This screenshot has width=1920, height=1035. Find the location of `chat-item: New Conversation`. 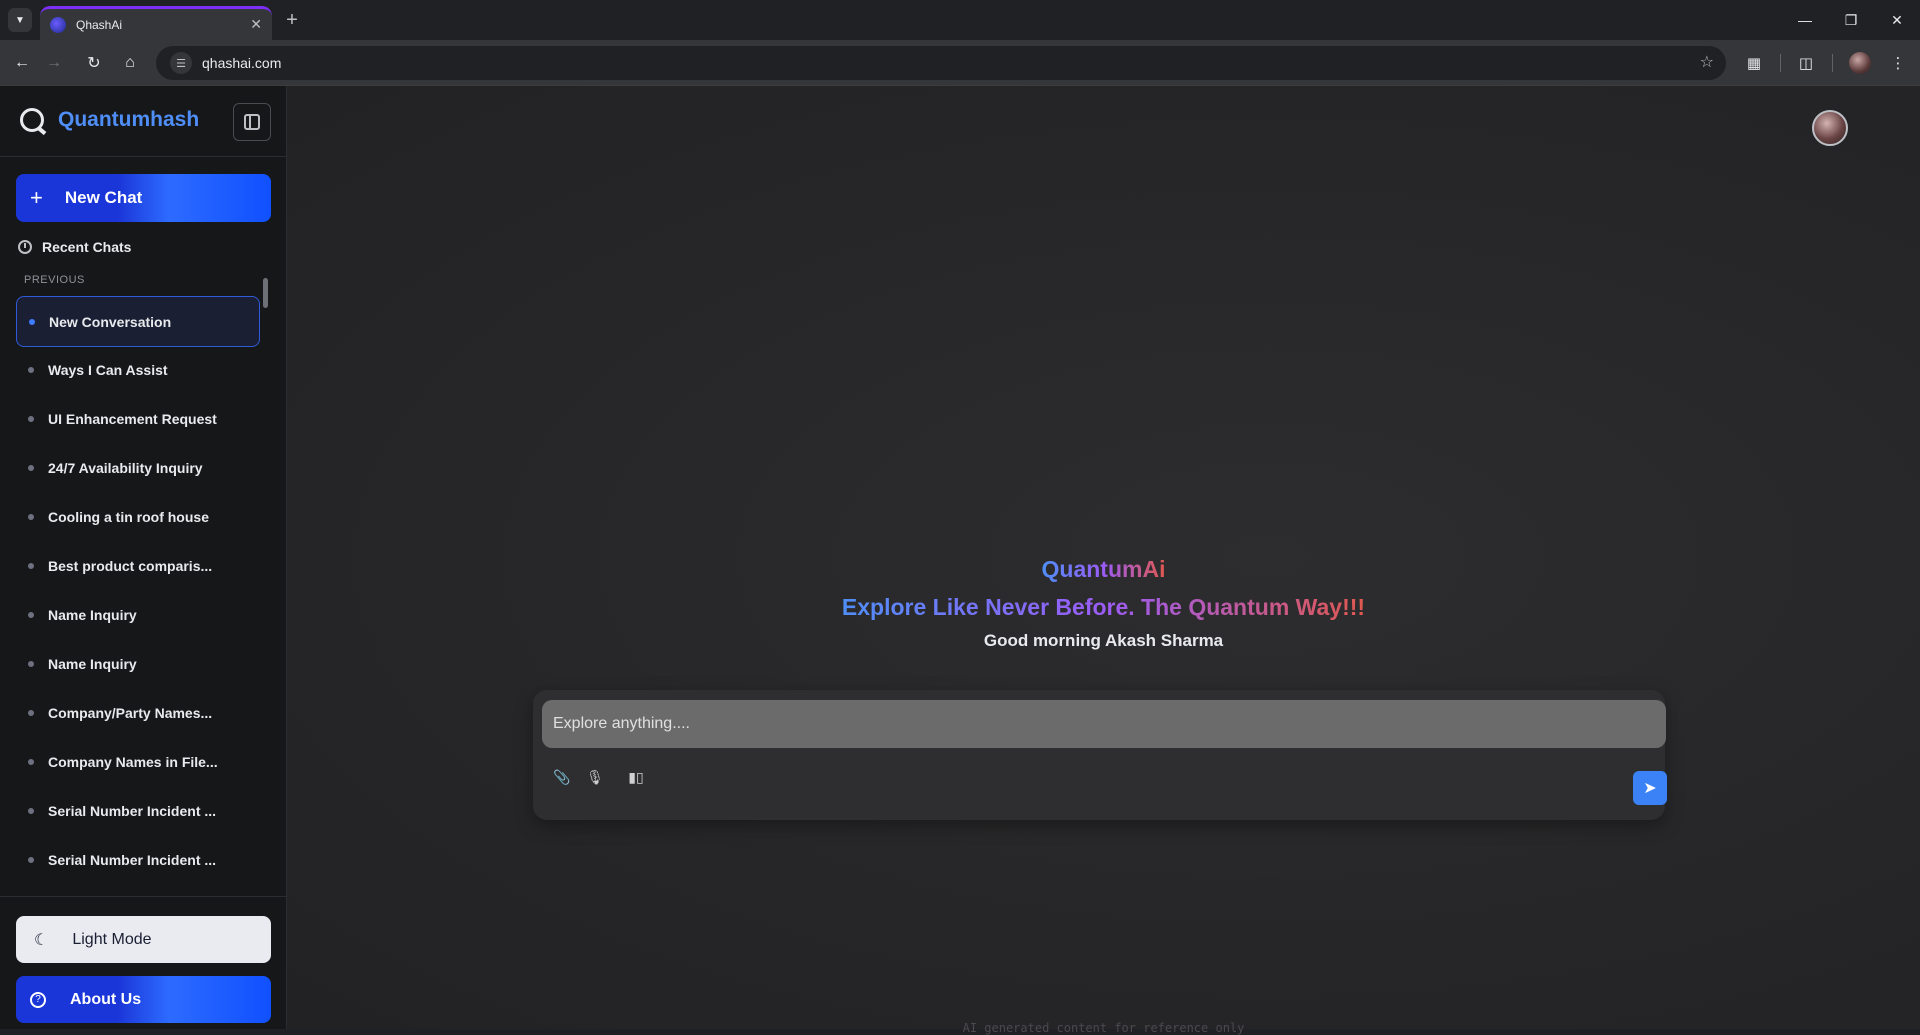

chat-item: New Conversation is located at coordinates (138, 321).